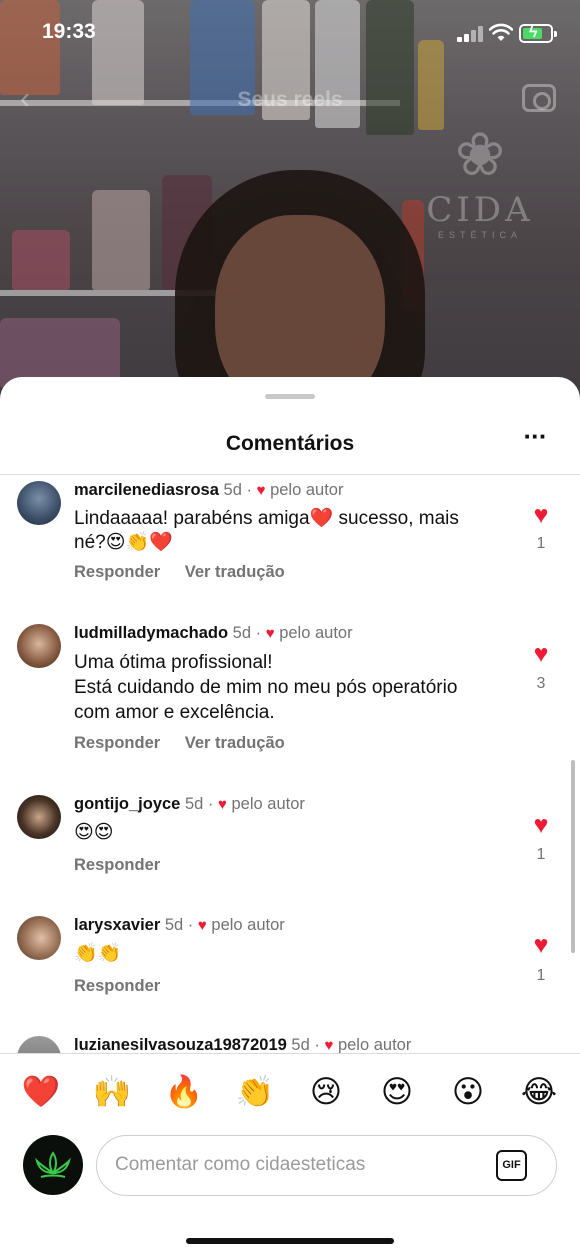 The width and height of the screenshot is (580, 1255). What do you see at coordinates (112, 1092) in the screenshot?
I see `reaction-raised-hands-icon: 🙌` at bounding box center [112, 1092].